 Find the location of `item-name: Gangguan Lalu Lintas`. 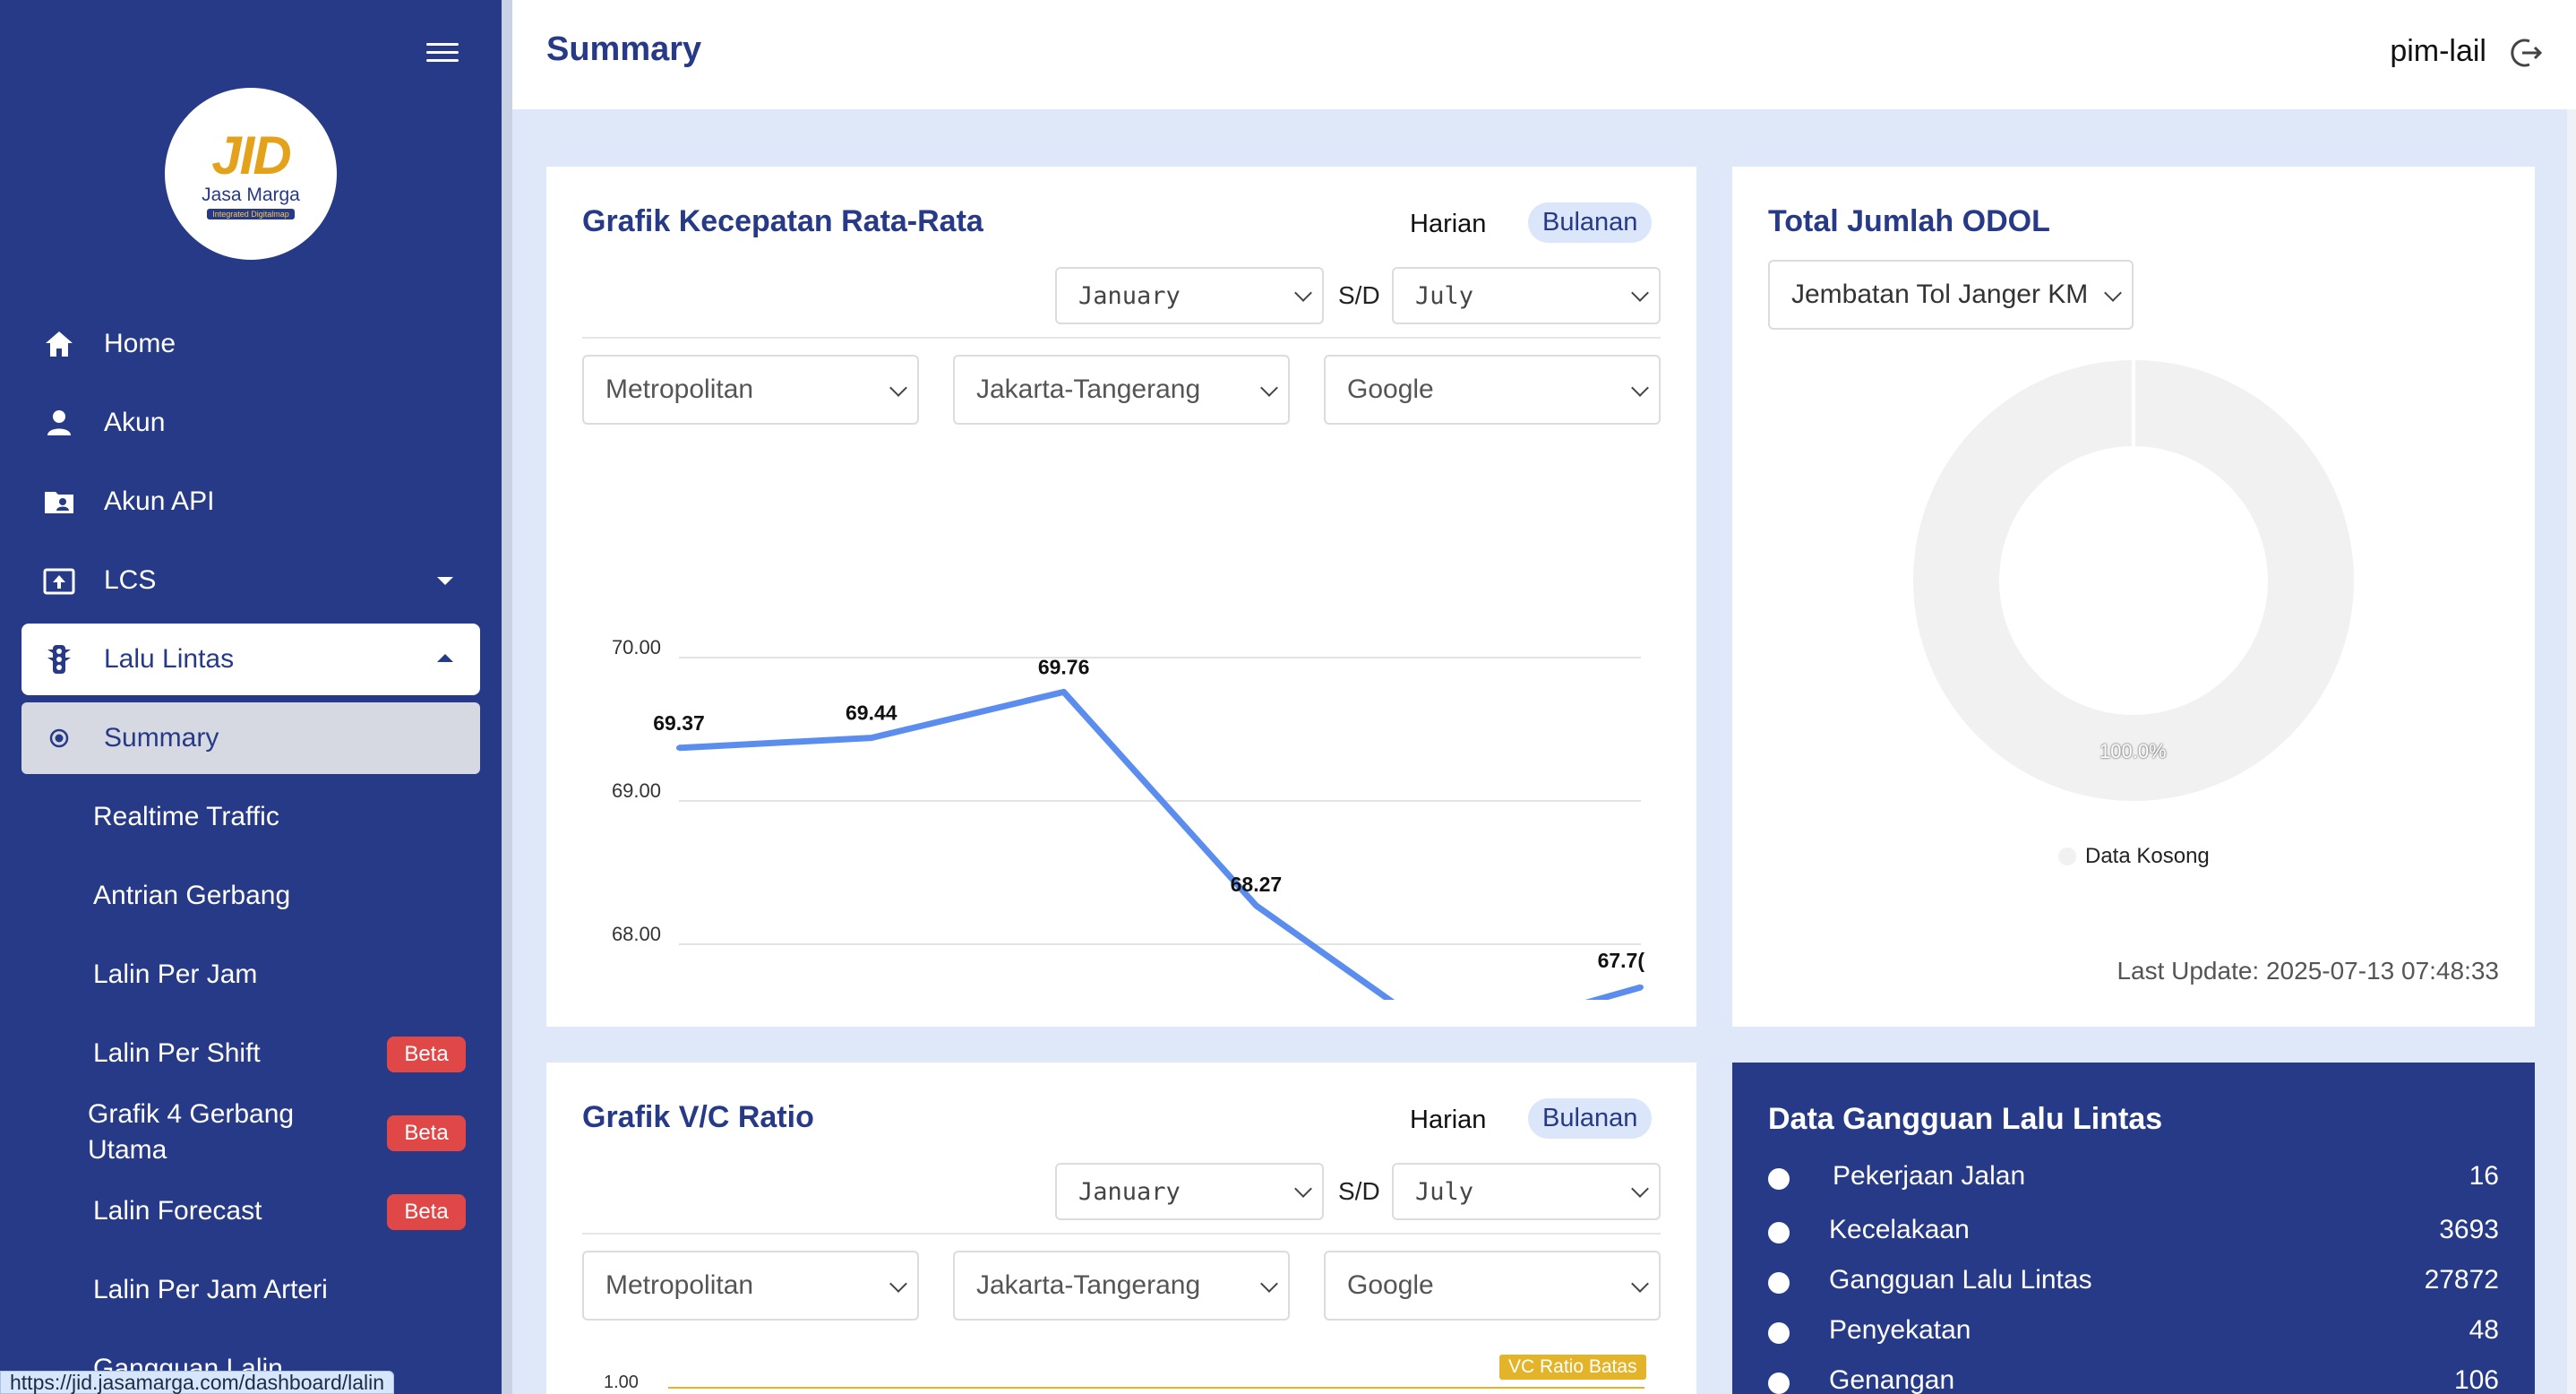

item-name: Gangguan Lalu Lintas is located at coordinates (1960, 1280).